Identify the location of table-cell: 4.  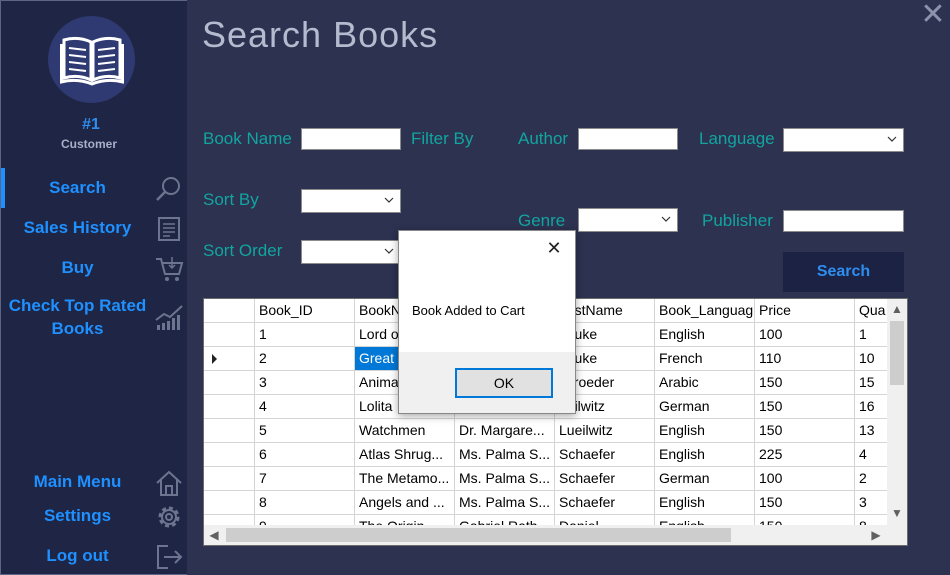
(305, 407).